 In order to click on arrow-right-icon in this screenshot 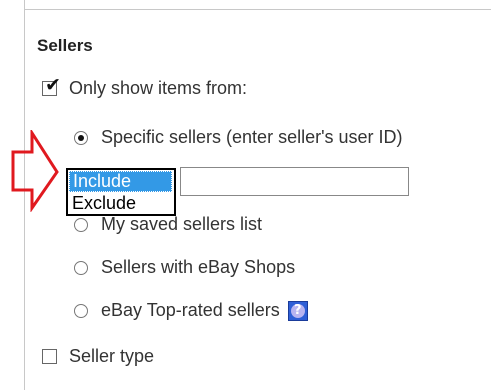, I will do `click(35, 171)`.